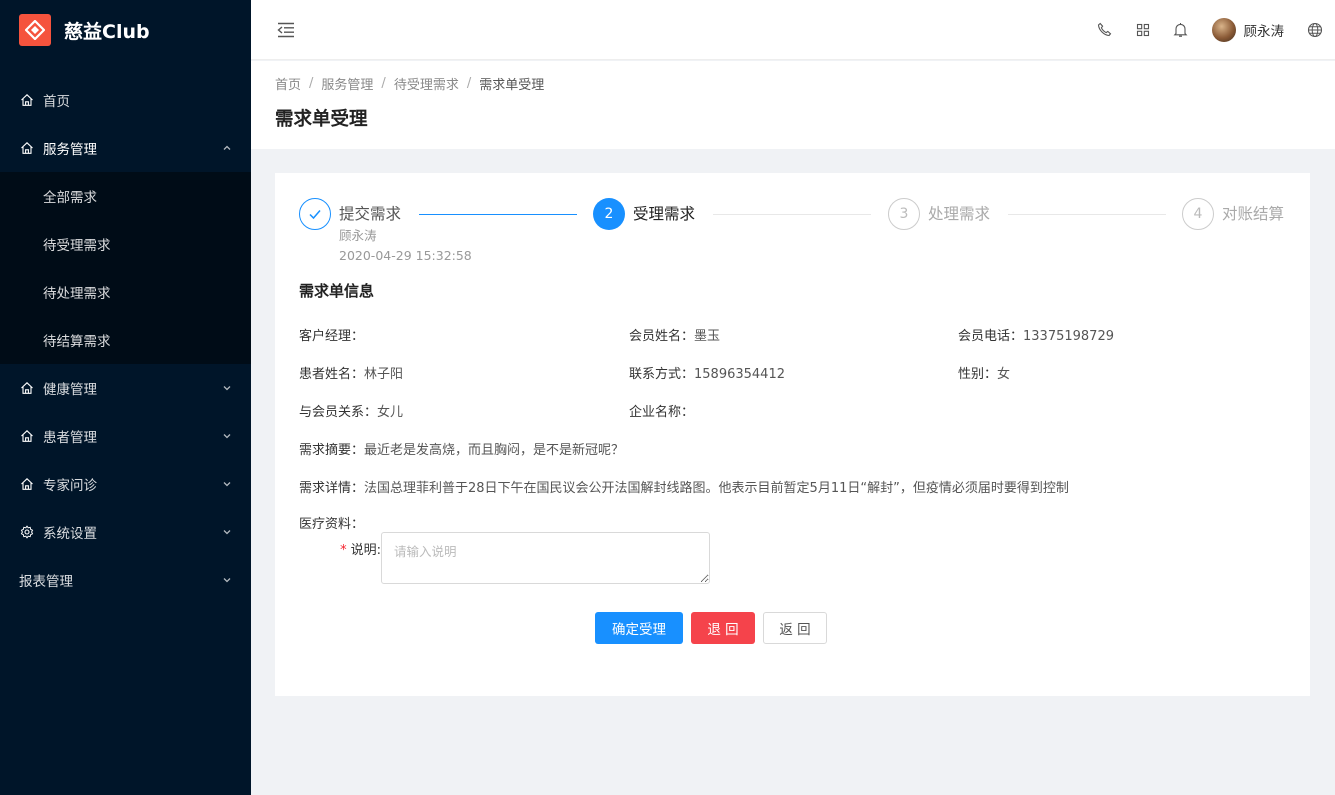 Image resolution: width=1335 pixels, height=795 pixels. I want to click on check-icon, so click(315, 214).